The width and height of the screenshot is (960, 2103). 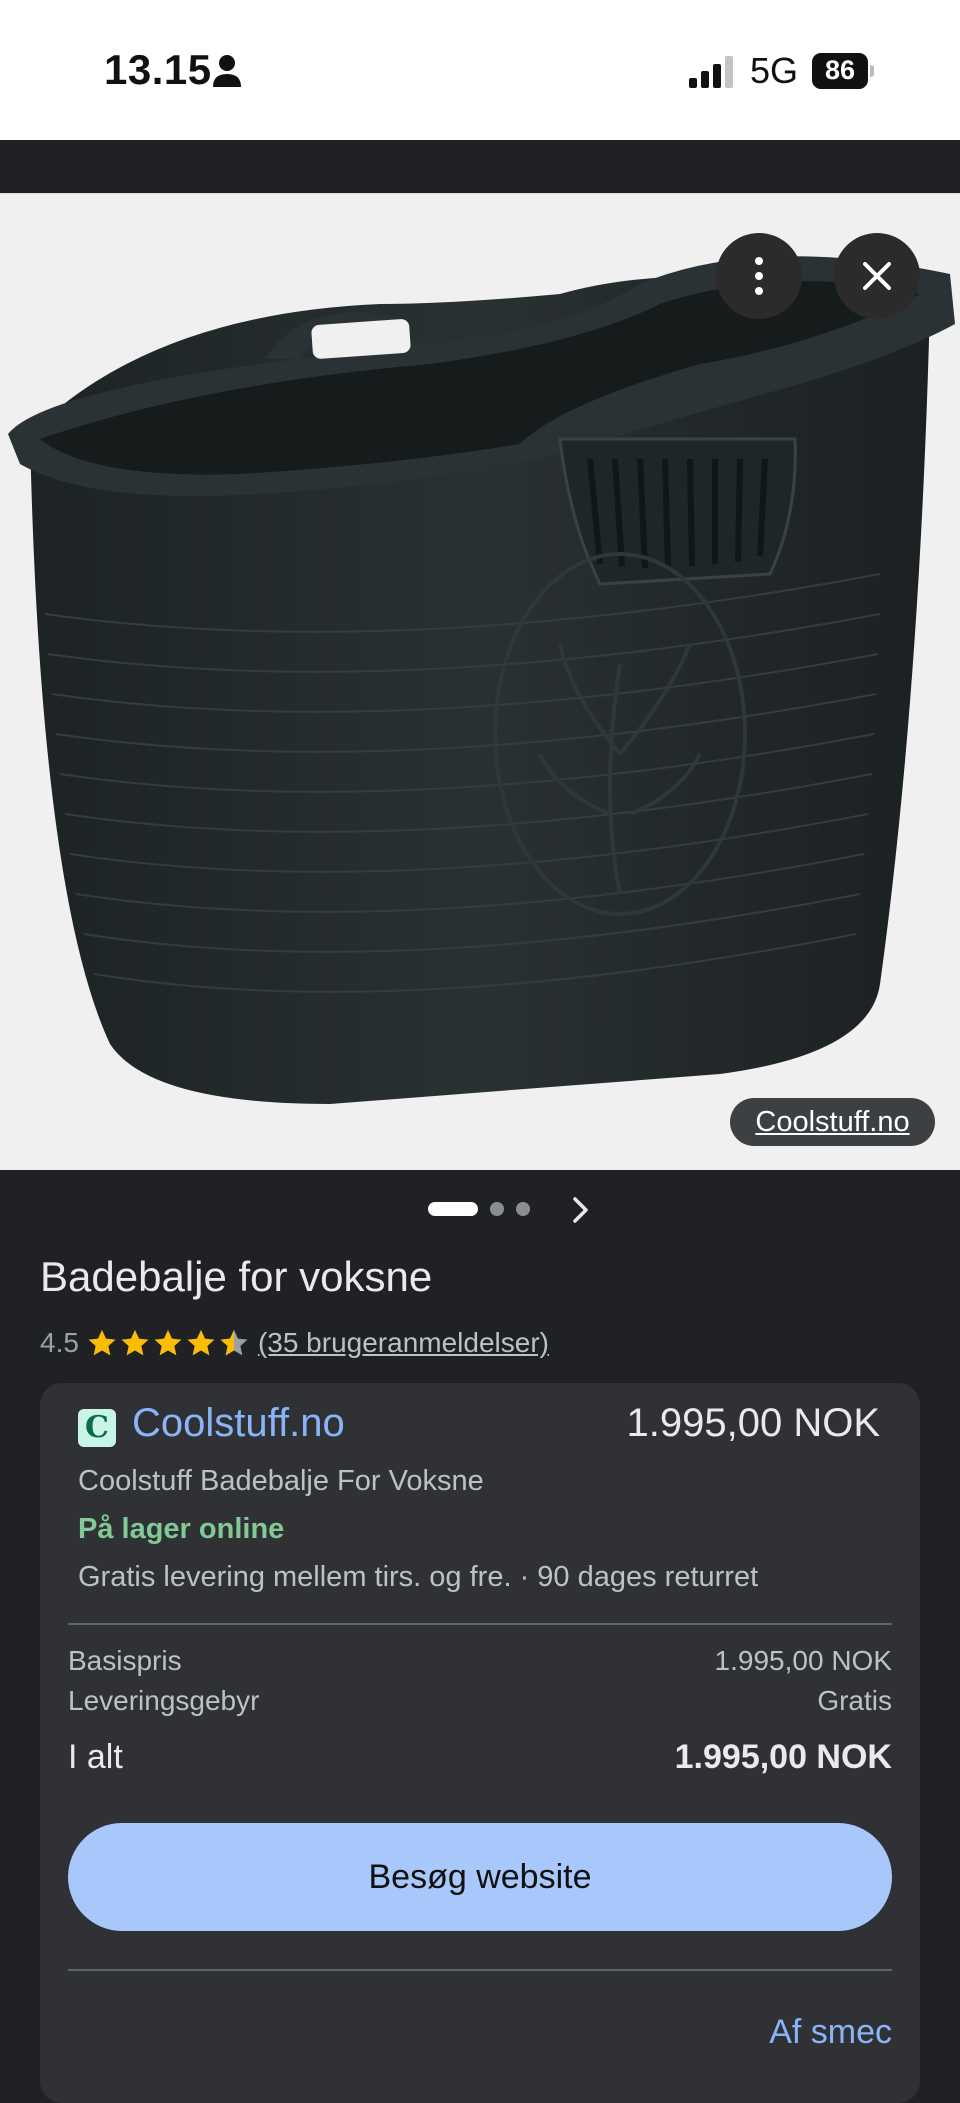 What do you see at coordinates (238, 1423) in the screenshot?
I see `merchant-link: Coolstuff.no` at bounding box center [238, 1423].